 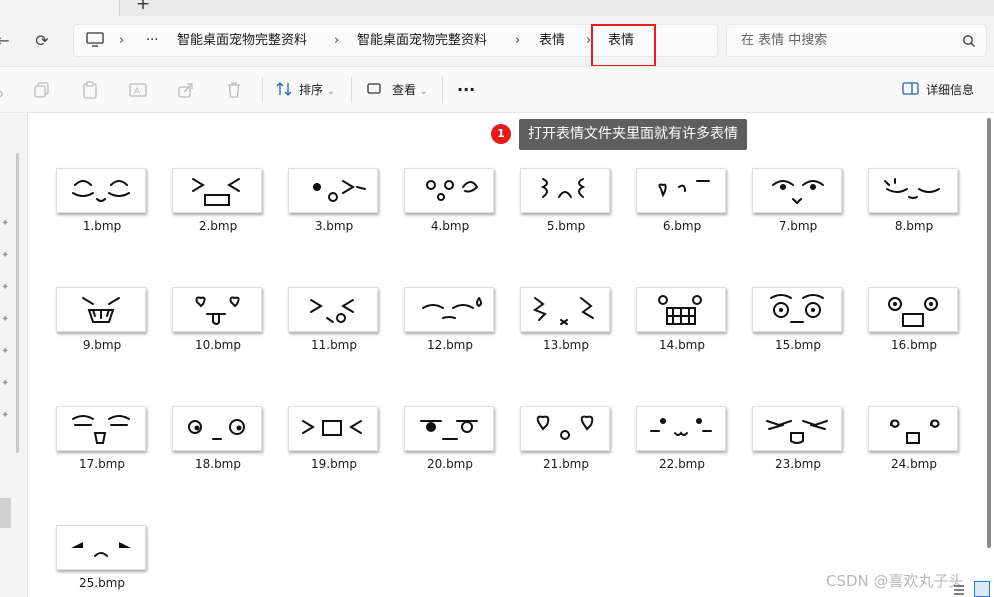 I want to click on file-item: 19.bmp, so click(x=332, y=441).